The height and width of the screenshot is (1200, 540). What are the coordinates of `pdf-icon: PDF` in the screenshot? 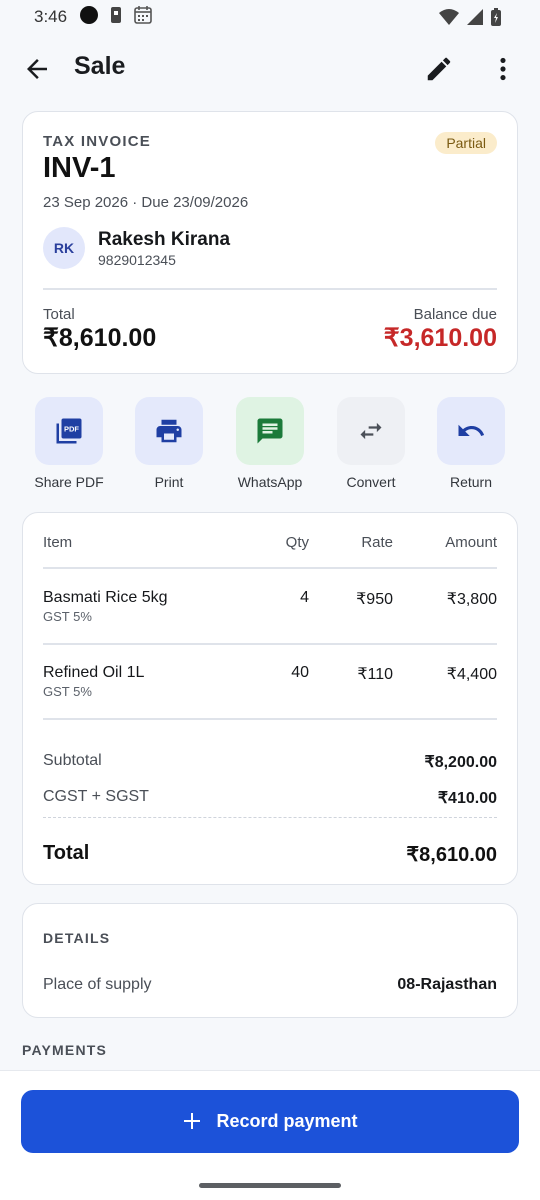 It's located at (69, 431).